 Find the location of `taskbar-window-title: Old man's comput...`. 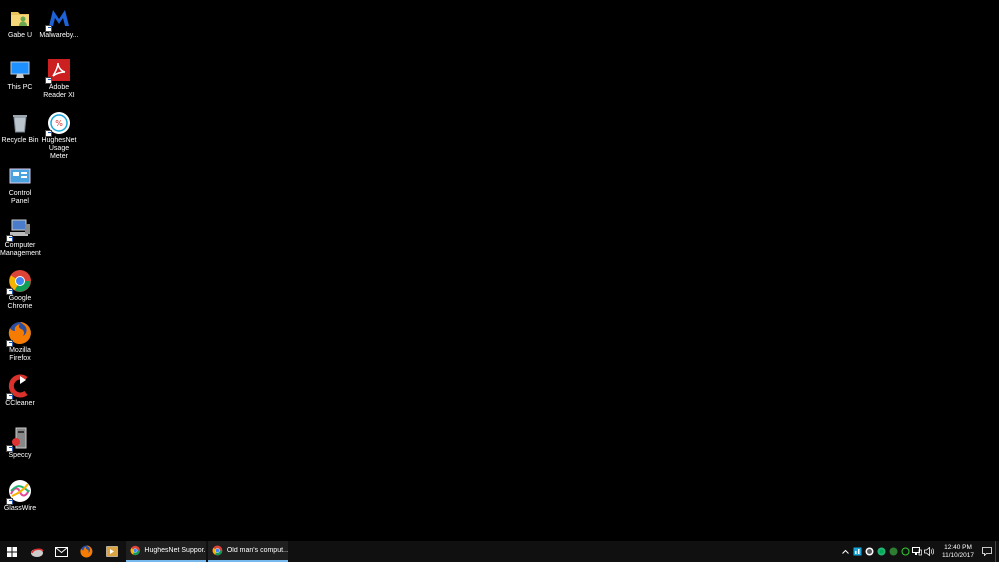

taskbar-window-title: Old man's comput... is located at coordinates (257, 550).